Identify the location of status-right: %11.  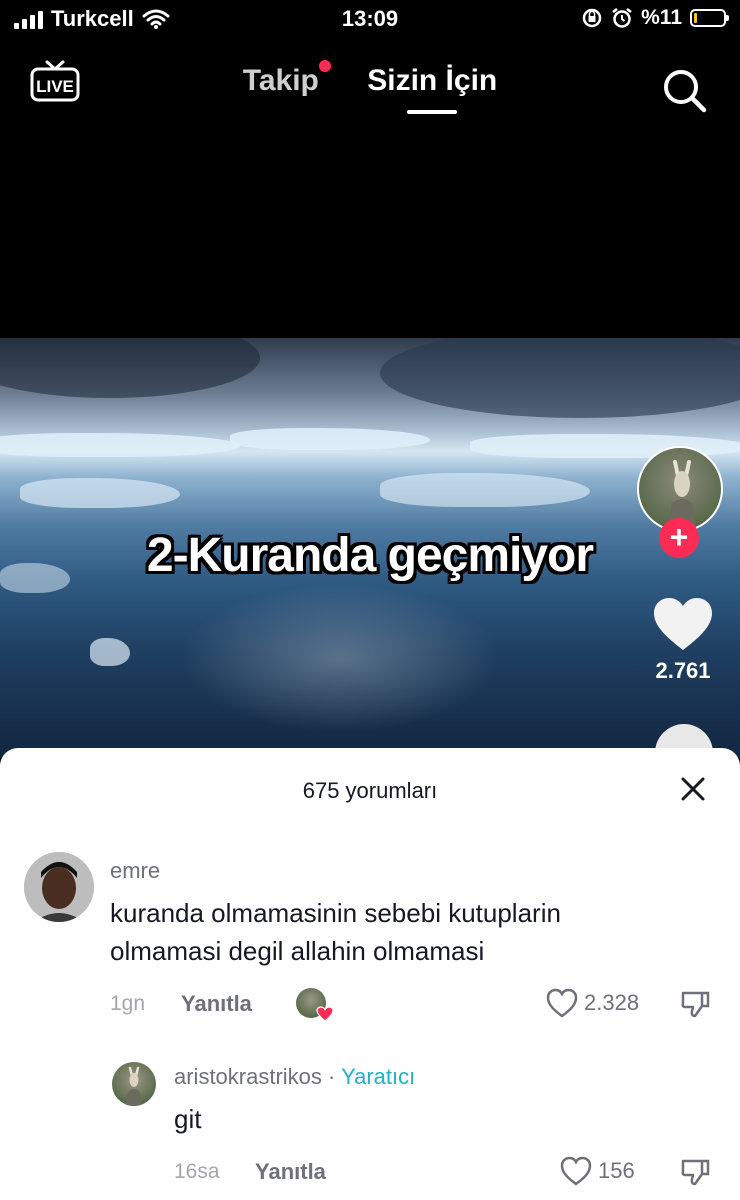
(655, 18).